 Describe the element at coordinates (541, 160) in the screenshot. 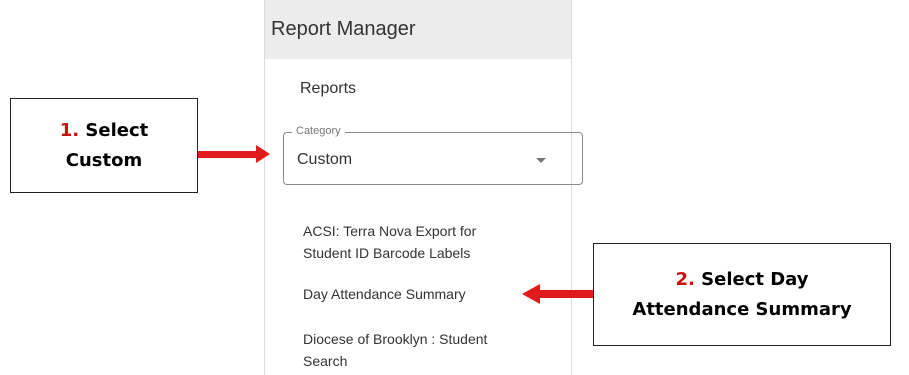

I see `chevron-down-icon` at that location.